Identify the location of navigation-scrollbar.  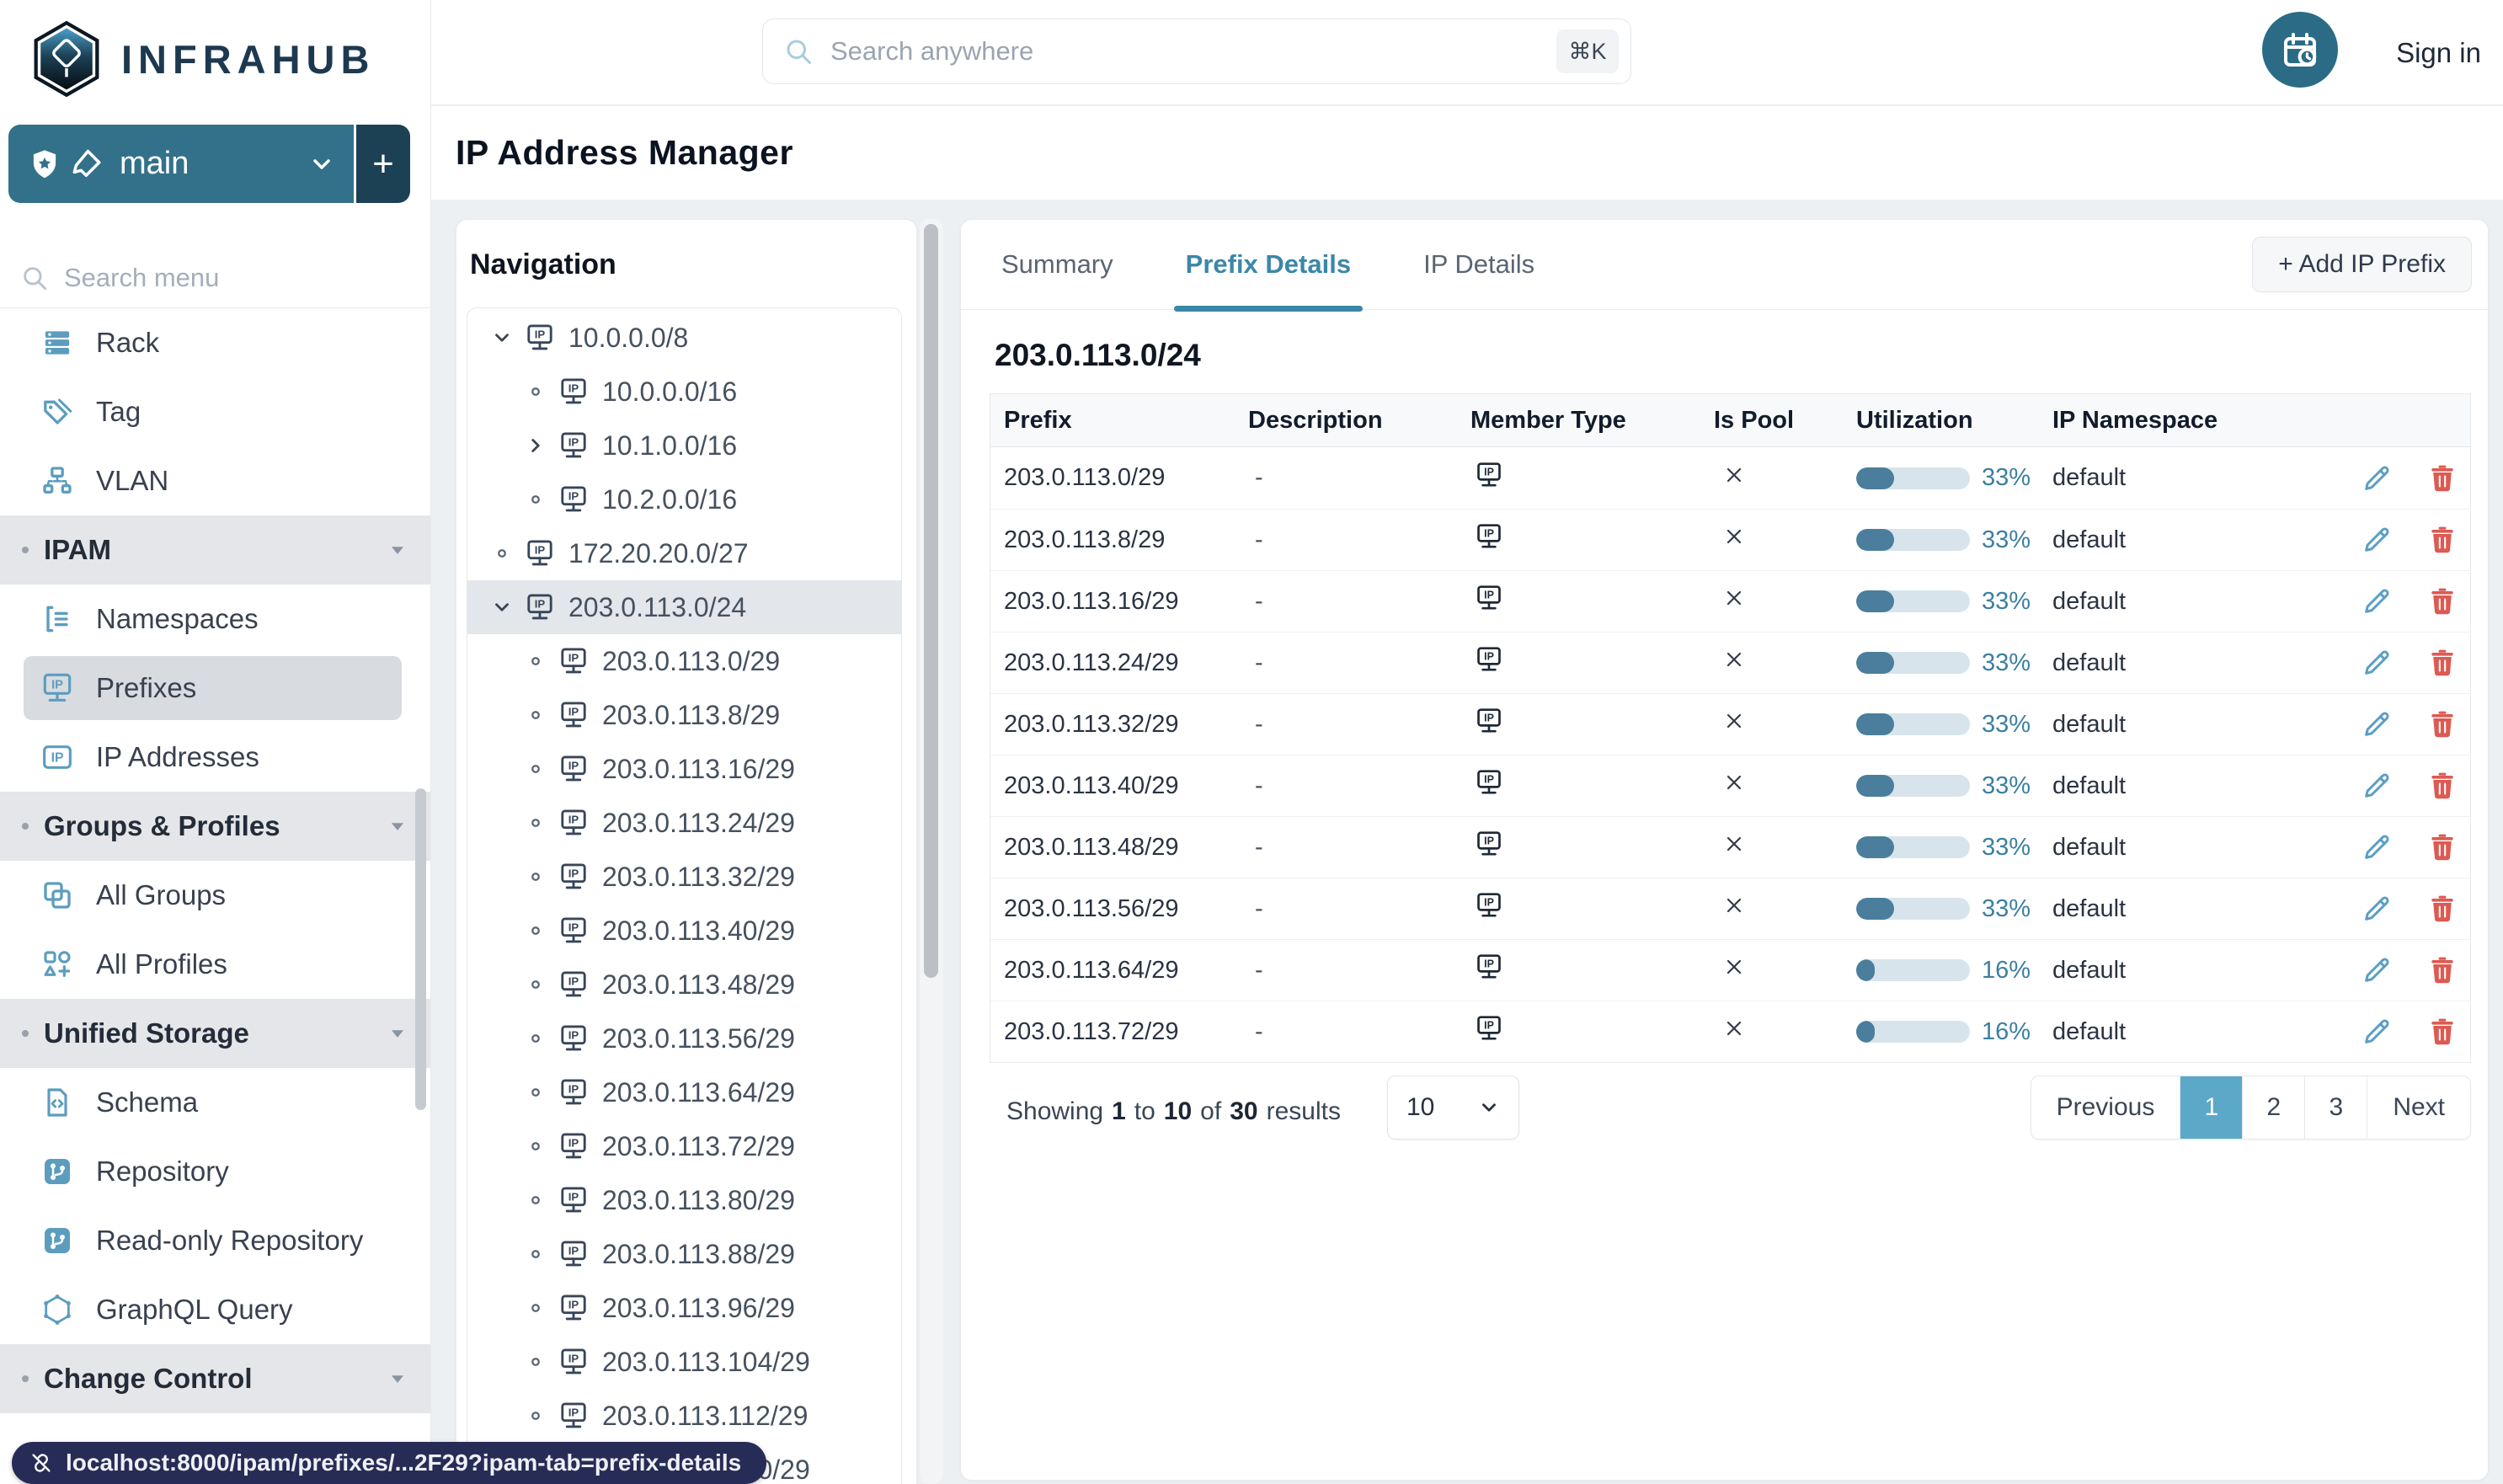
(931, 852).